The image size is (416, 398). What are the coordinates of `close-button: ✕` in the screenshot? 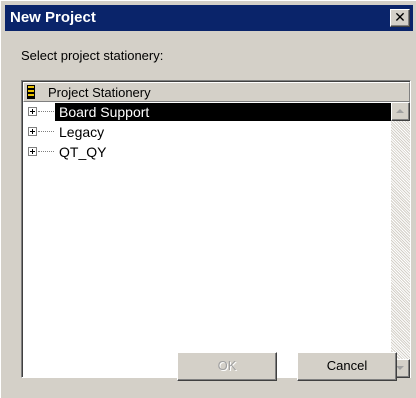 It's located at (400, 18).